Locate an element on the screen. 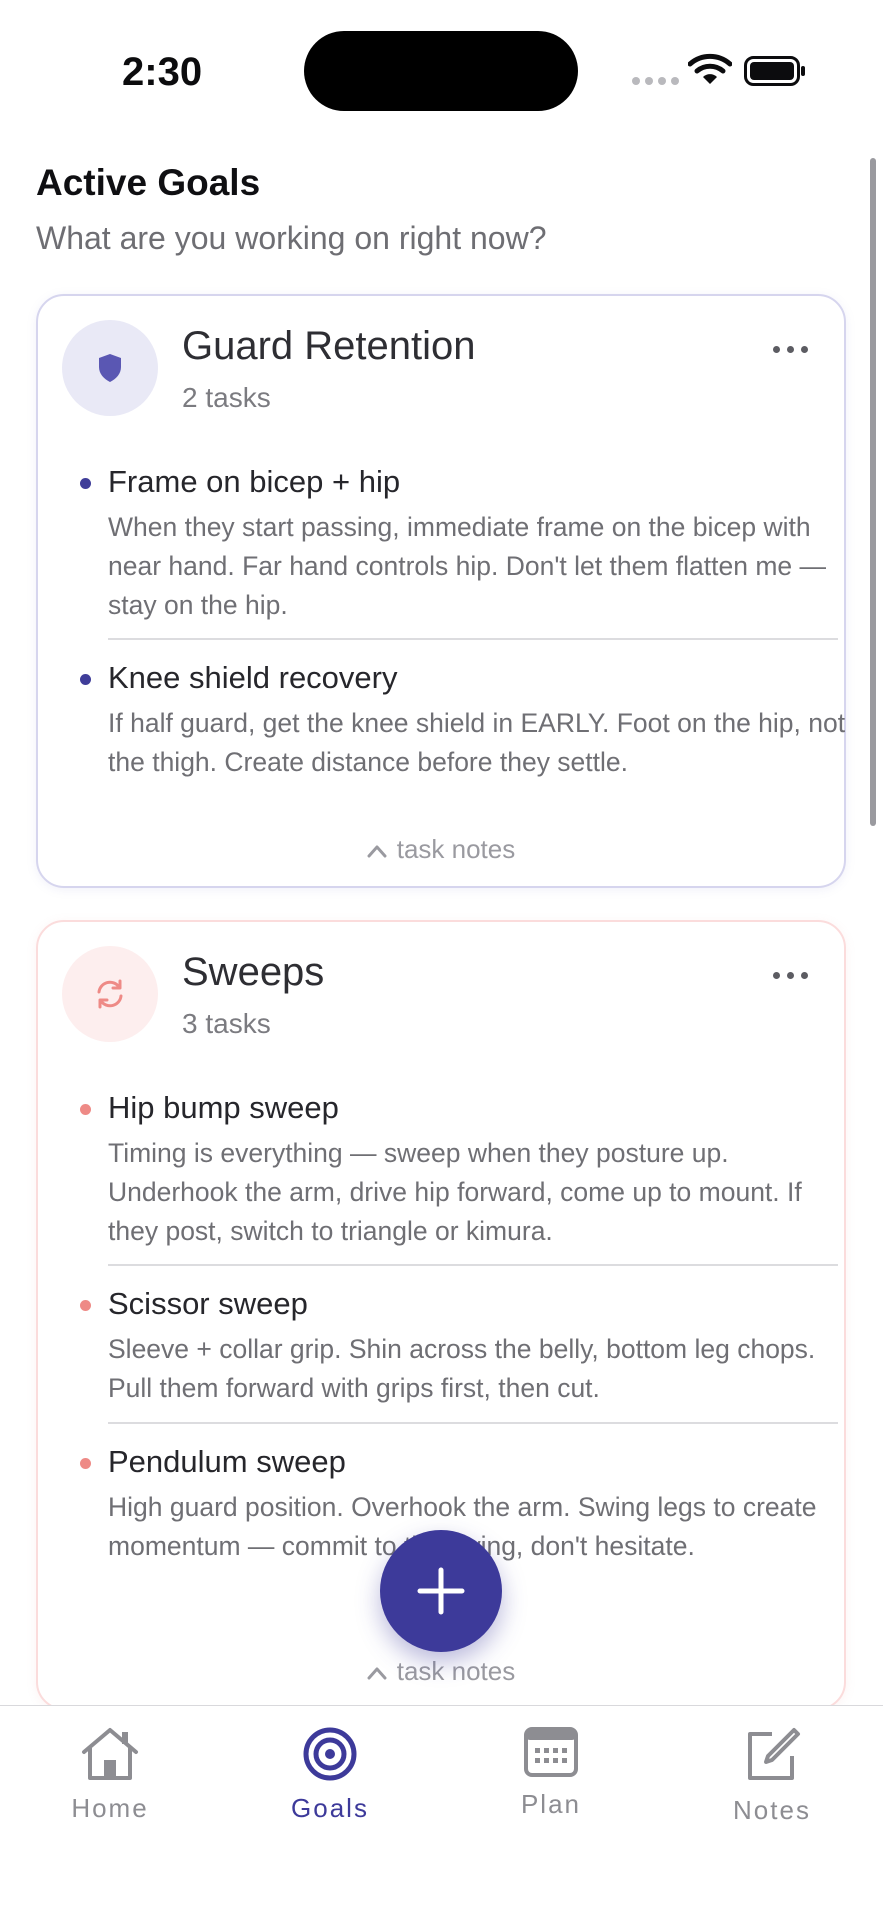 This screenshot has width=883, height=1921. tab-bar: Home Goals Plan Notes is located at coordinates (441, 1813).